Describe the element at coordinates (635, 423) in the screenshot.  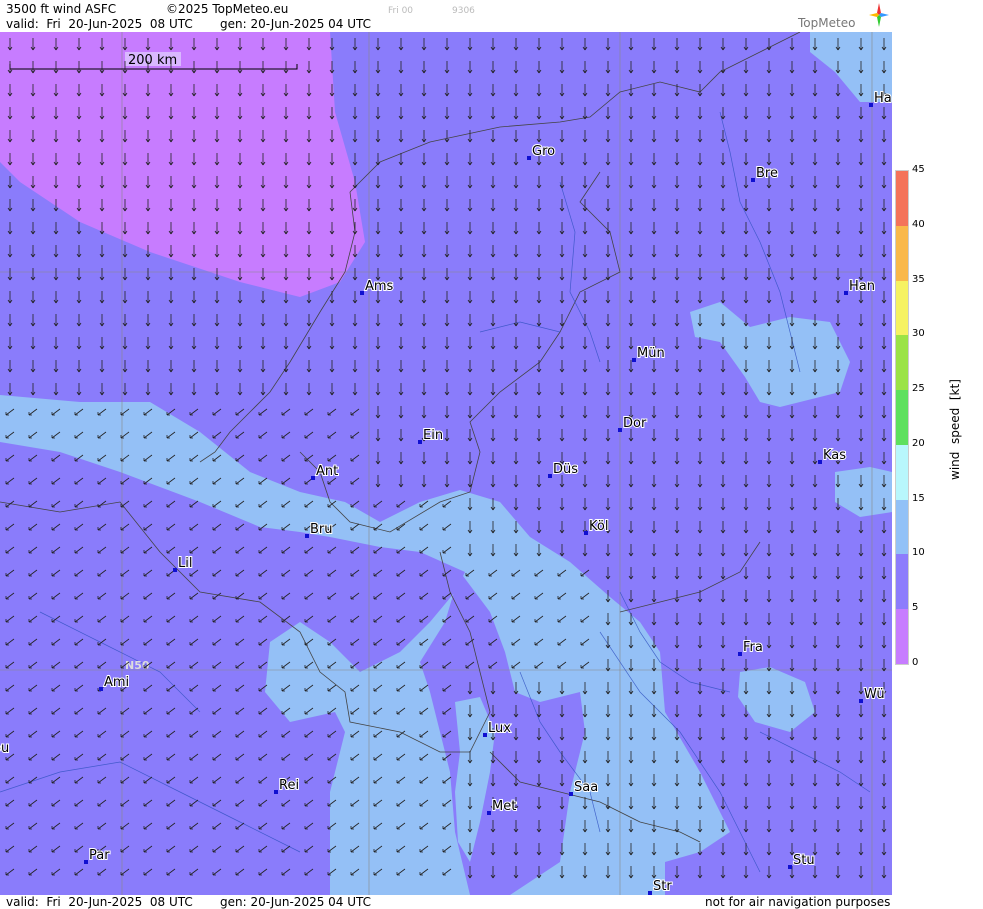
I see `city-label: Dor` at that location.